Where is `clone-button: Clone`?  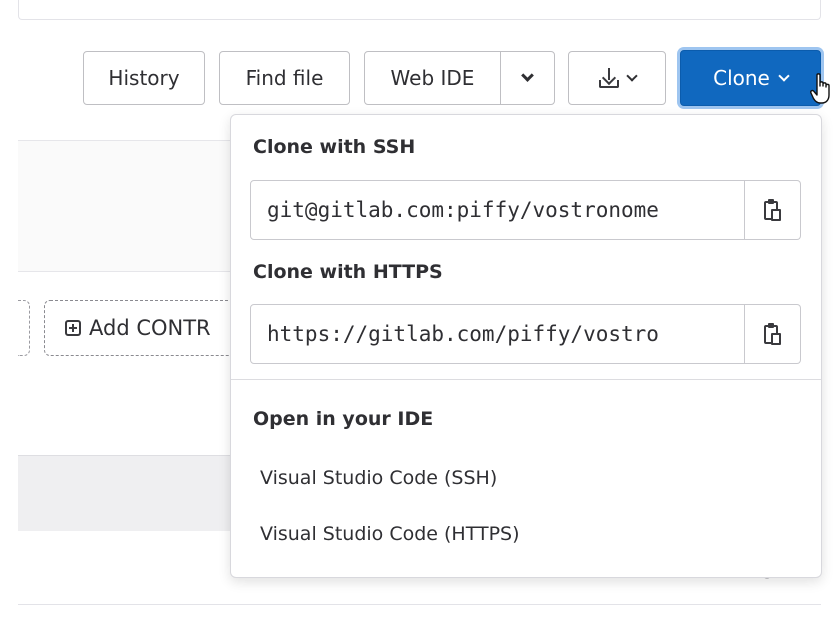
clone-button: Clone is located at coordinates (750, 78).